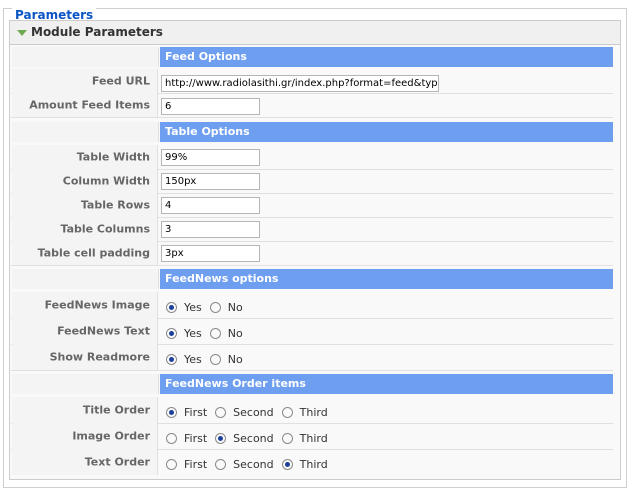  Describe the element at coordinates (210, 253) in the screenshot. I see `table-cell-padding-input: 3px` at that location.